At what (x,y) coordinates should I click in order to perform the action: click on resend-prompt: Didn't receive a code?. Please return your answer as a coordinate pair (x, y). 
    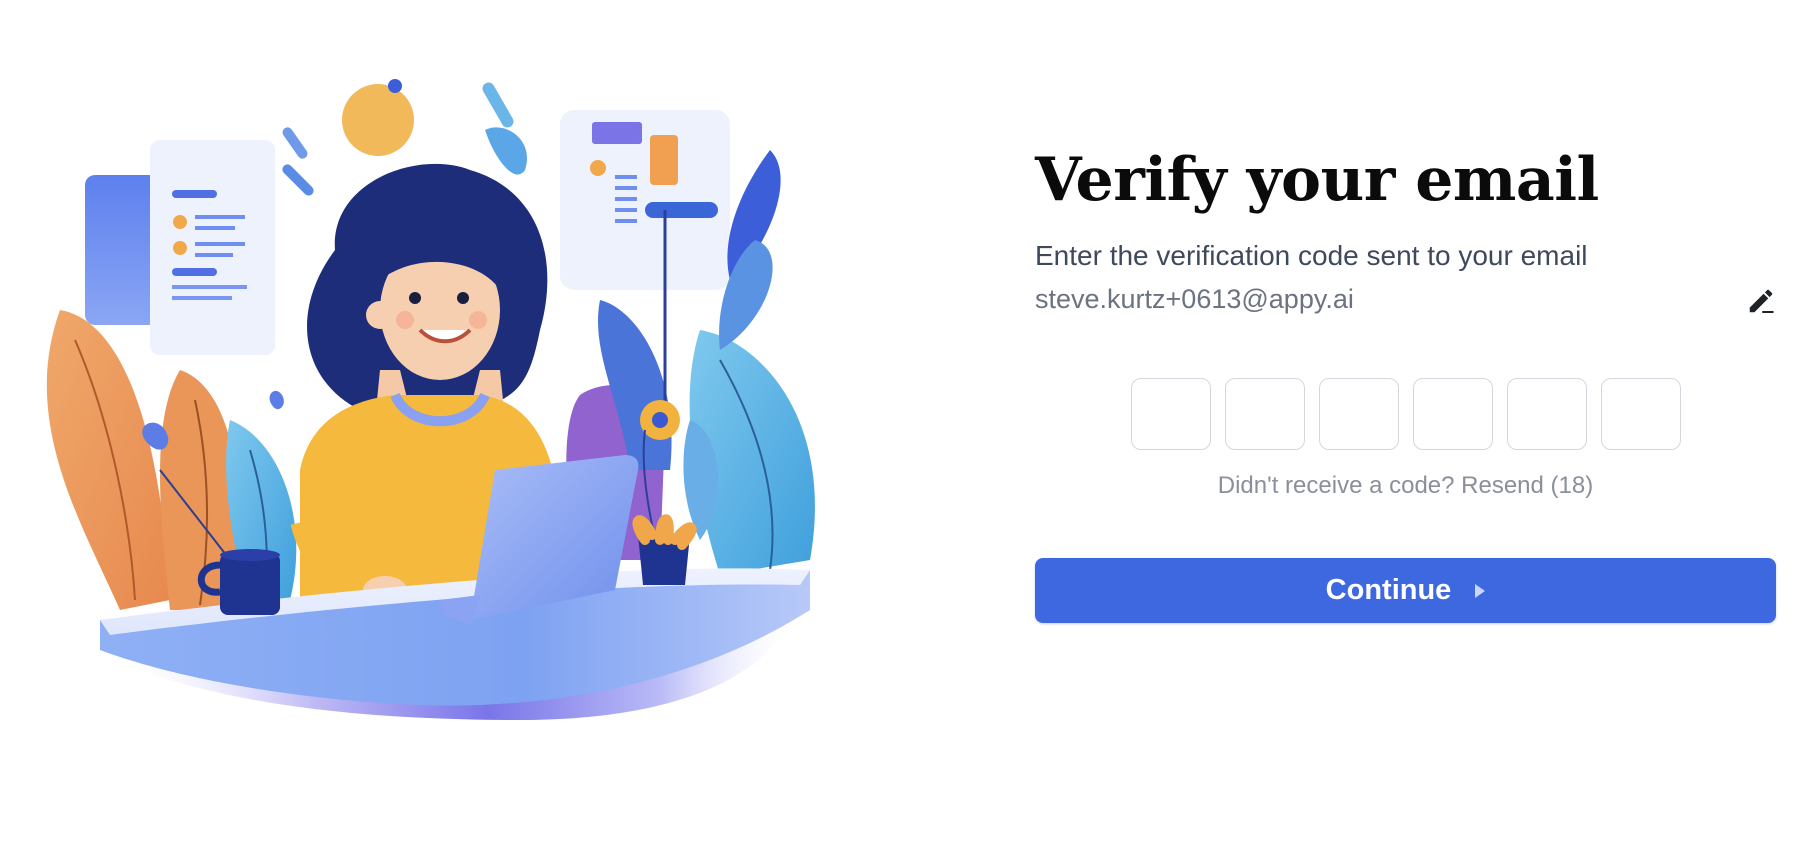
    Looking at the image, I should click on (1336, 485).